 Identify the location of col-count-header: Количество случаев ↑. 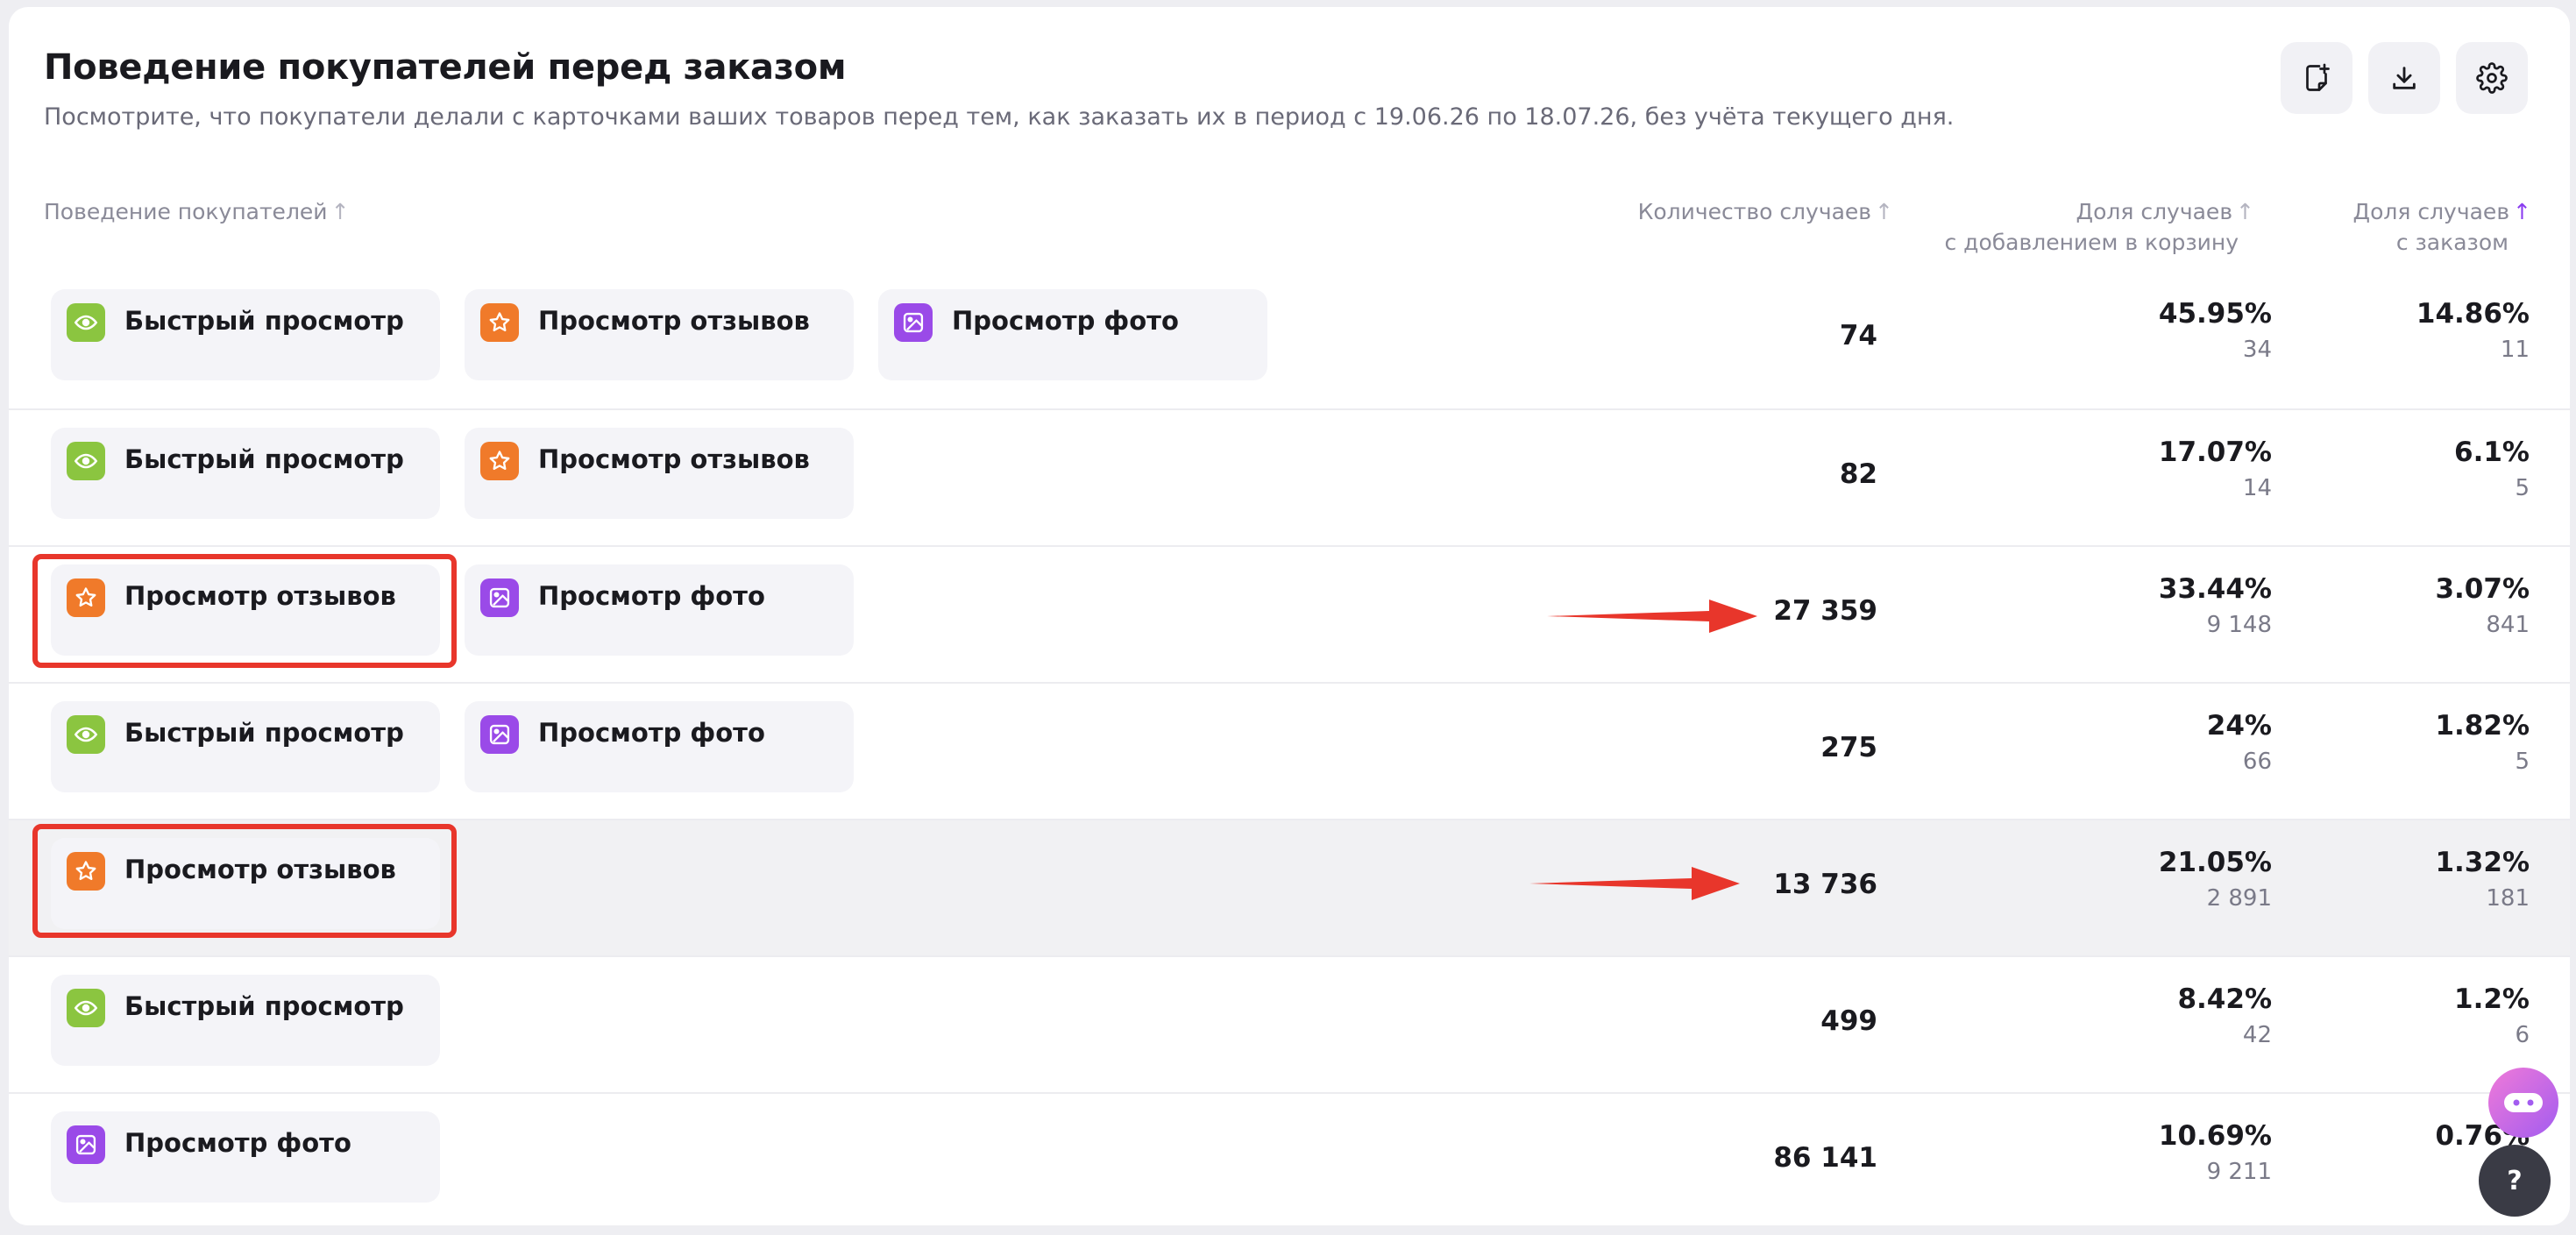
(1765, 211).